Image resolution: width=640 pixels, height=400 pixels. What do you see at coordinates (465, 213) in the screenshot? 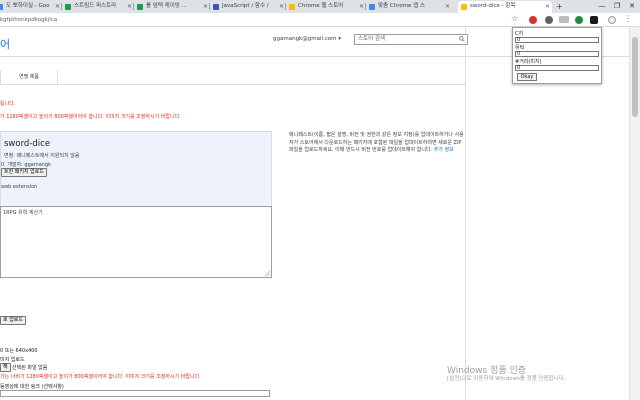
I see `column-divider` at bounding box center [465, 213].